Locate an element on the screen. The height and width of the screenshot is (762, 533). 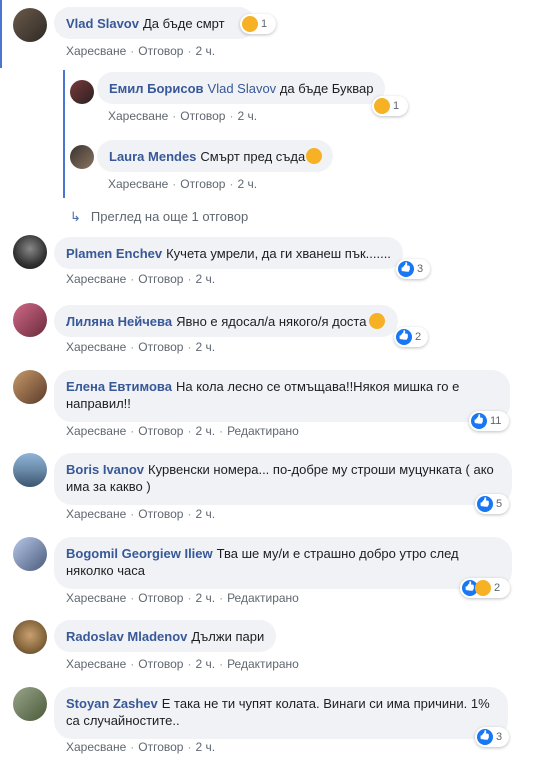
reply-bubble: Емил Борисов Vlad Slavov да бъде Буквар is located at coordinates (241, 88).